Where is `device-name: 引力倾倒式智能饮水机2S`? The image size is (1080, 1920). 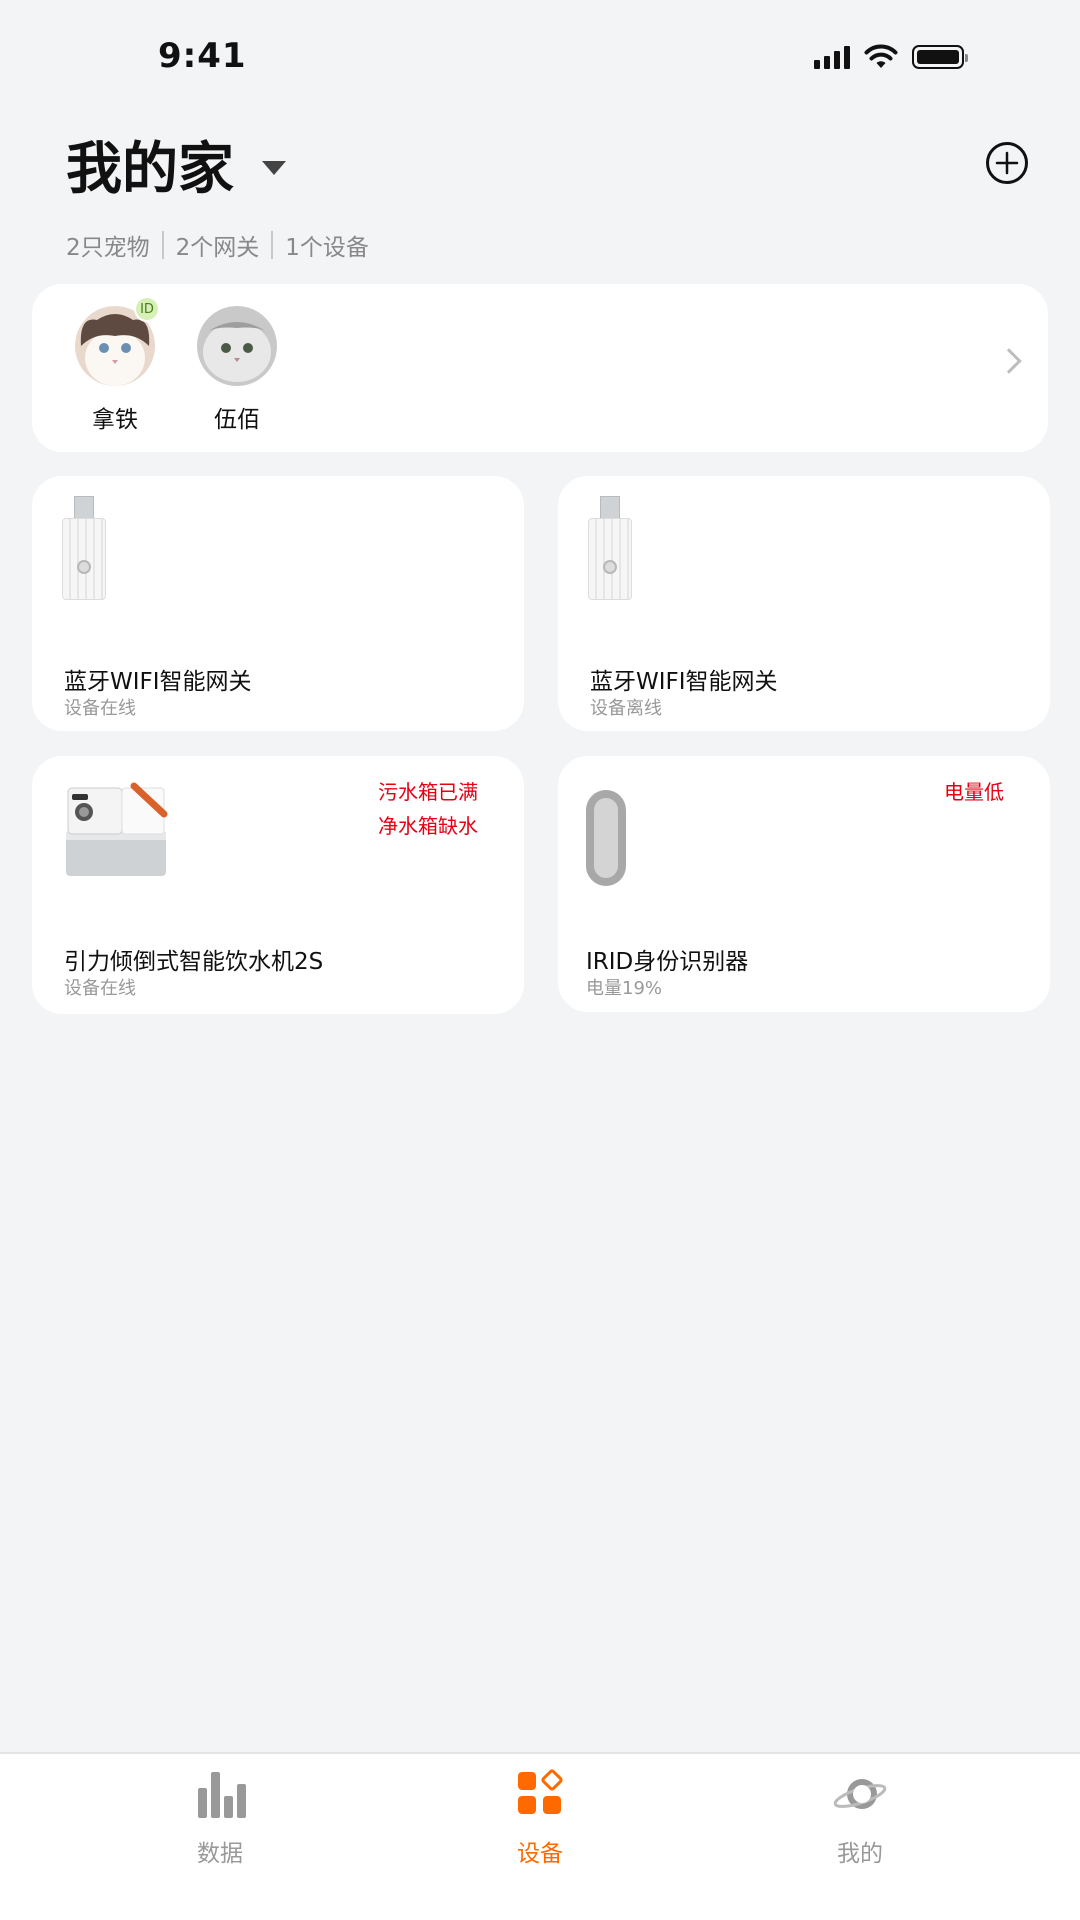 device-name: 引力倾倒式智能饮水机2S is located at coordinates (194, 962).